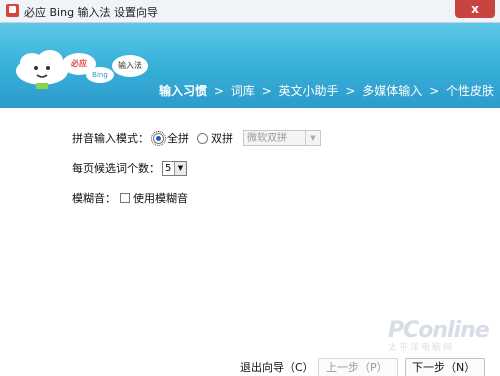 The height and width of the screenshot is (376, 500). What do you see at coordinates (110, 138) in the screenshot?
I see `input-mode-label: 拼音输入模式：` at bounding box center [110, 138].